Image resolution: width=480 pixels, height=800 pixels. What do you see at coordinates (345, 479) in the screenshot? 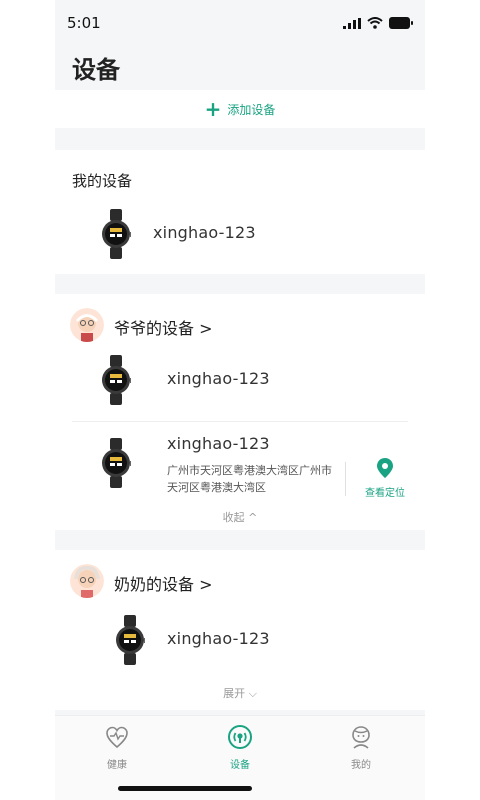
I see `vertical-divider` at bounding box center [345, 479].